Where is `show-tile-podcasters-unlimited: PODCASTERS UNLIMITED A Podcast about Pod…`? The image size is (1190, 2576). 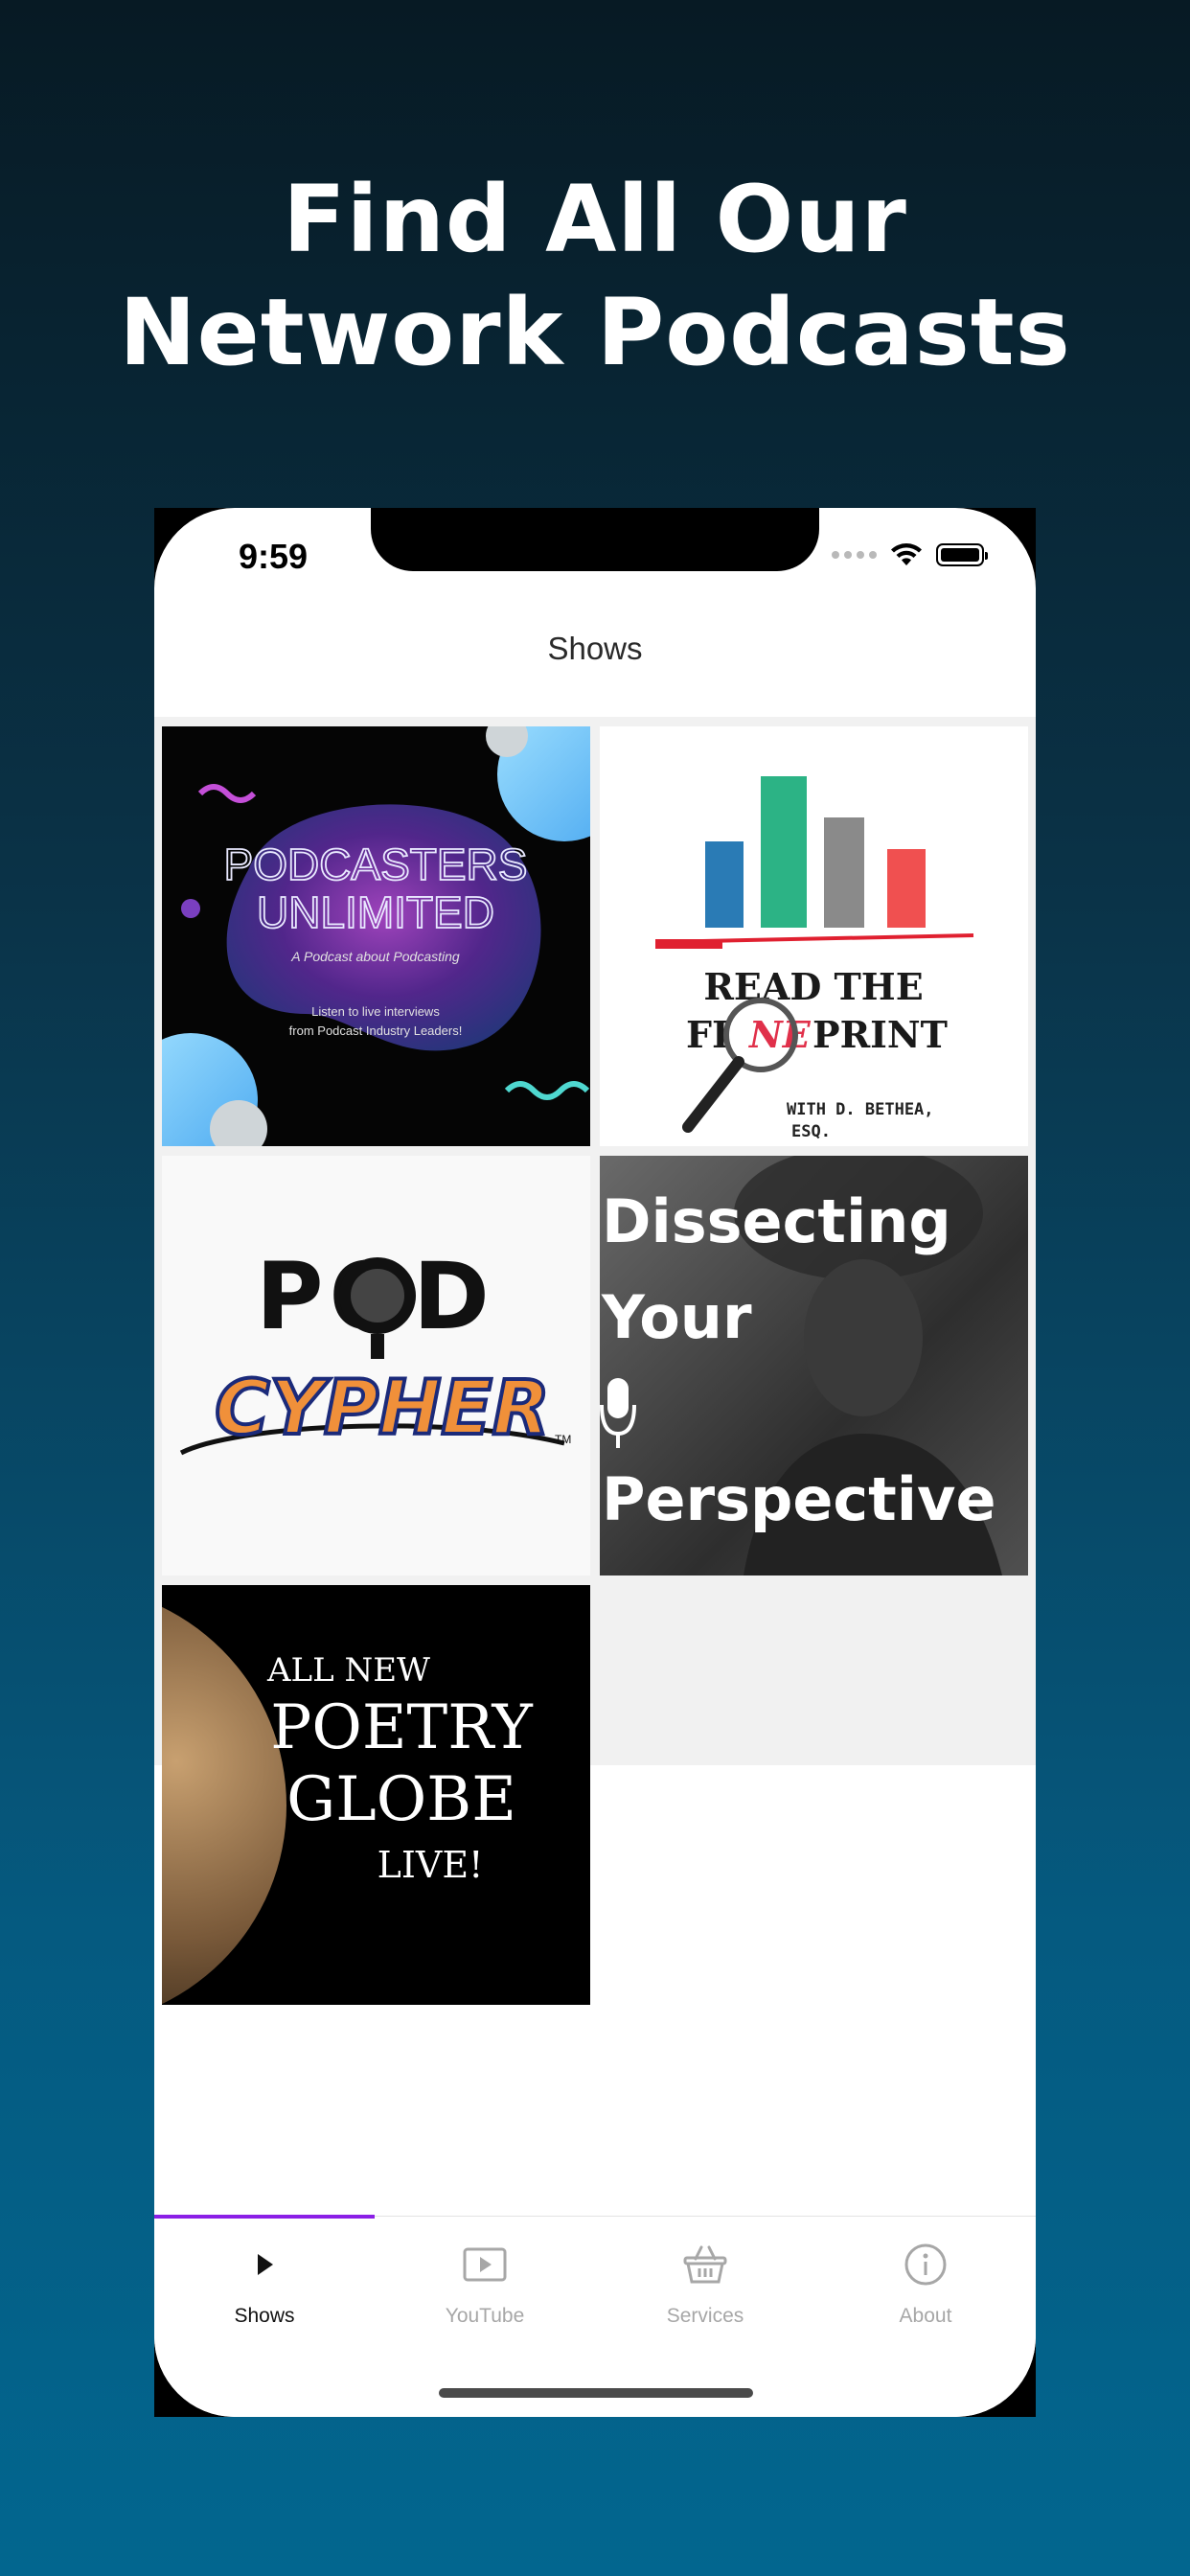
show-tile-podcasters-unlimited: PODCASTERS UNLIMITED A Podcast about Pod… is located at coordinates (376, 936).